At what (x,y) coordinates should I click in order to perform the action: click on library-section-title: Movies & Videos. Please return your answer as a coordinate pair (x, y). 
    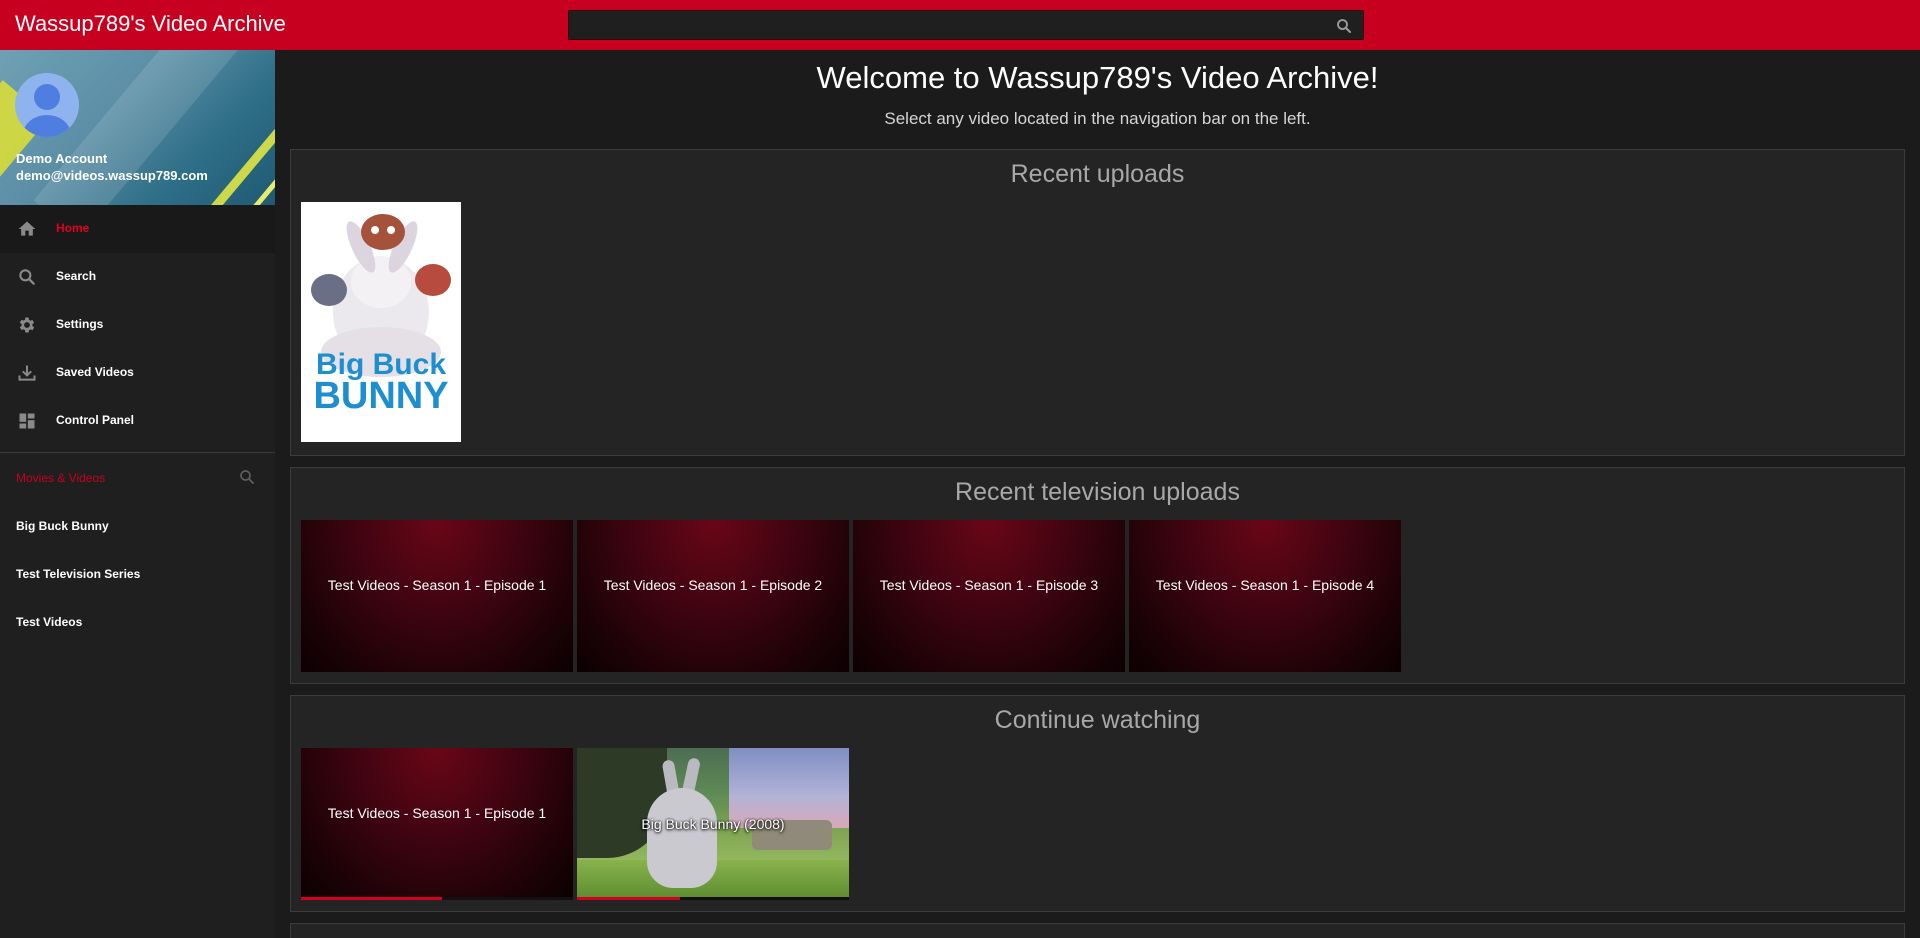
    Looking at the image, I should click on (61, 478).